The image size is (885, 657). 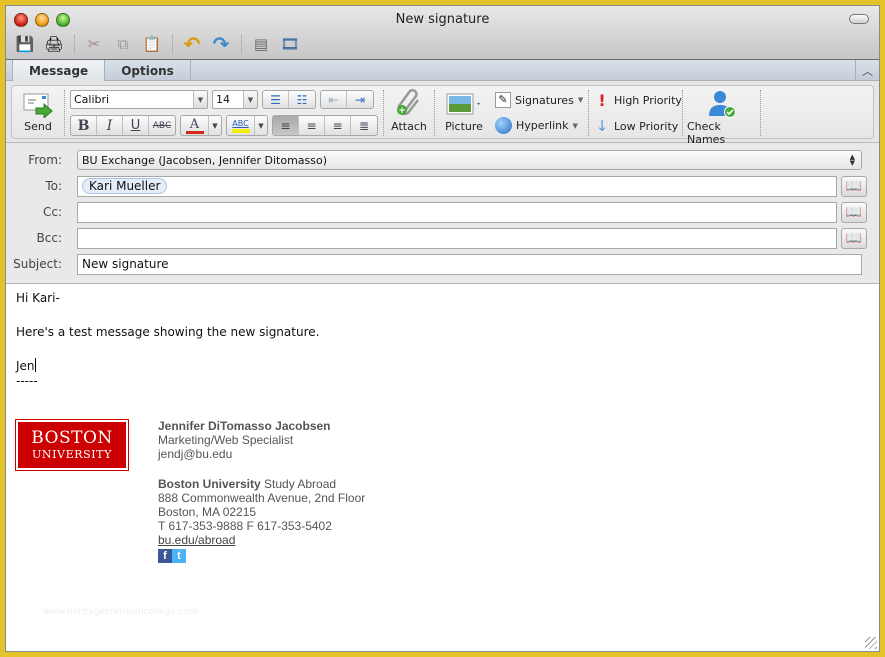 I want to click on resize-grip, so click(x=871, y=643).